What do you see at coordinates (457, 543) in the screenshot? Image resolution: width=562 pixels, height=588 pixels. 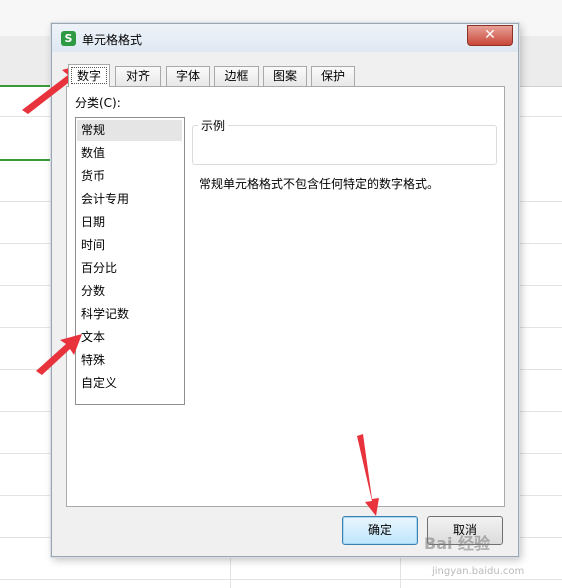 I see `watermark-logo: Bai 经验` at bounding box center [457, 543].